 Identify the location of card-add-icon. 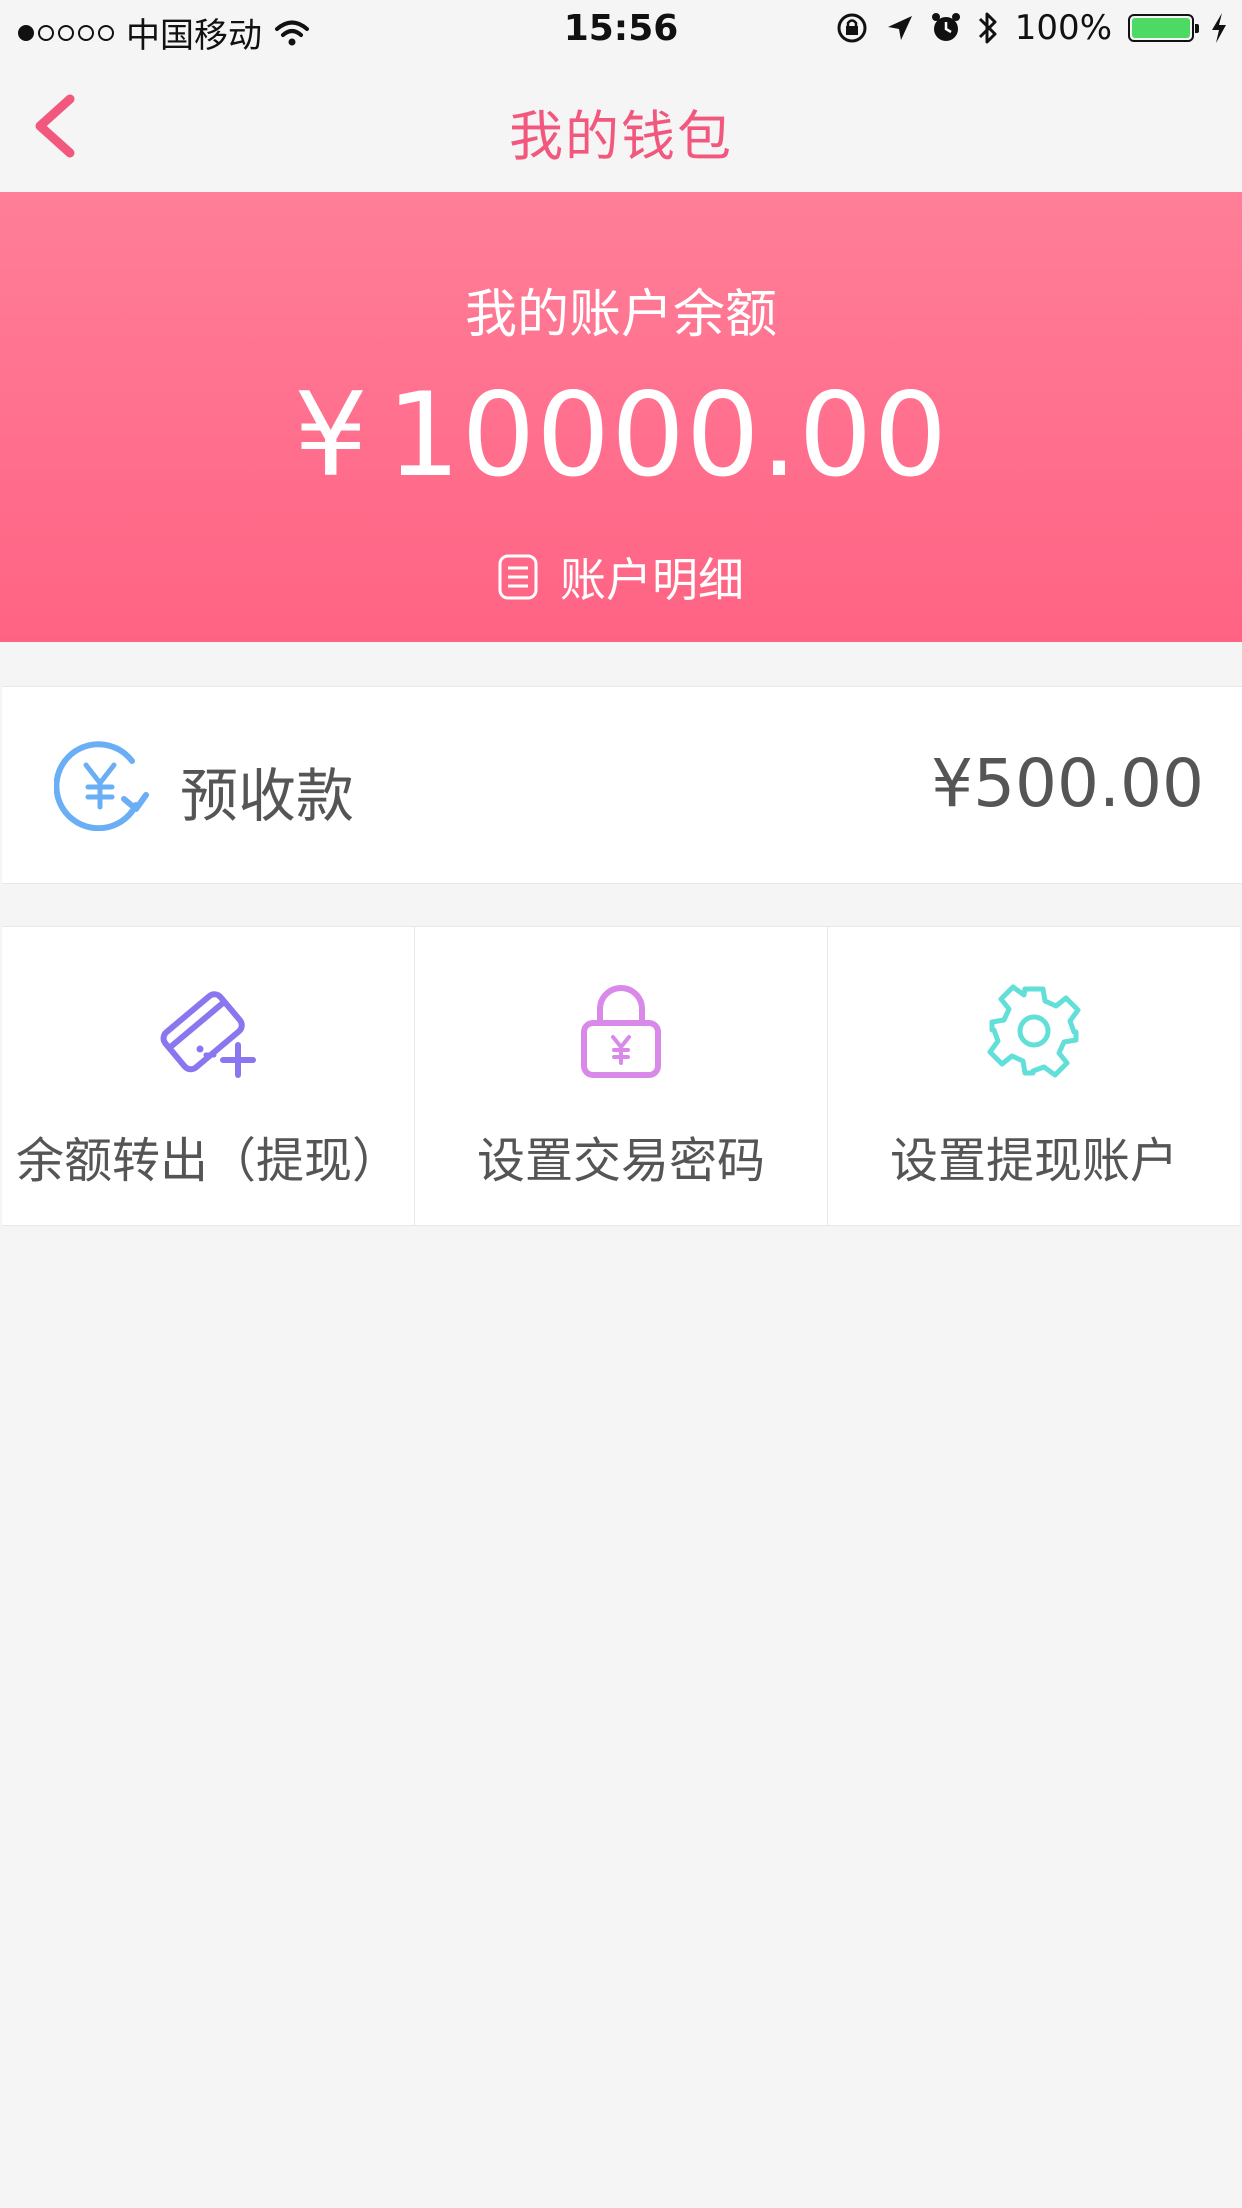
(208, 1034).